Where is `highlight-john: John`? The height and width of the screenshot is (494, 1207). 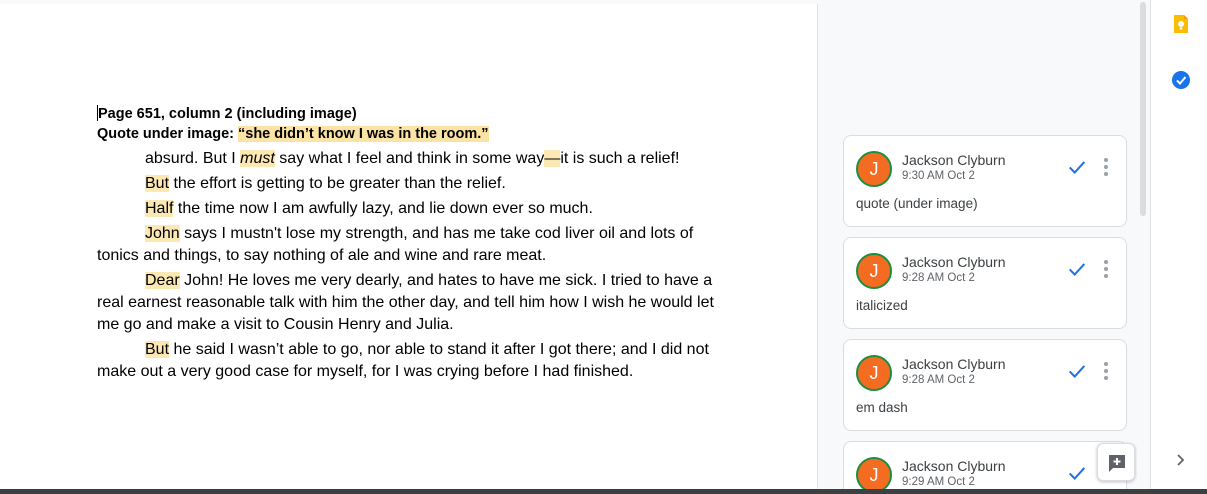 highlight-john: John is located at coordinates (162, 233).